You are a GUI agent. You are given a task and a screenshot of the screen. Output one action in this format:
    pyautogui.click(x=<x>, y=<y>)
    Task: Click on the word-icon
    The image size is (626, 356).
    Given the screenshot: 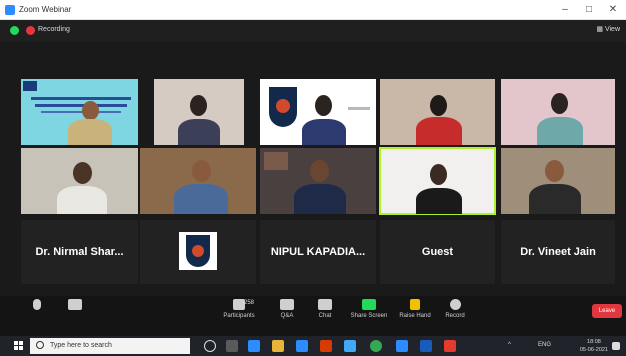 What is the action you would take?
    pyautogui.click(x=426, y=346)
    